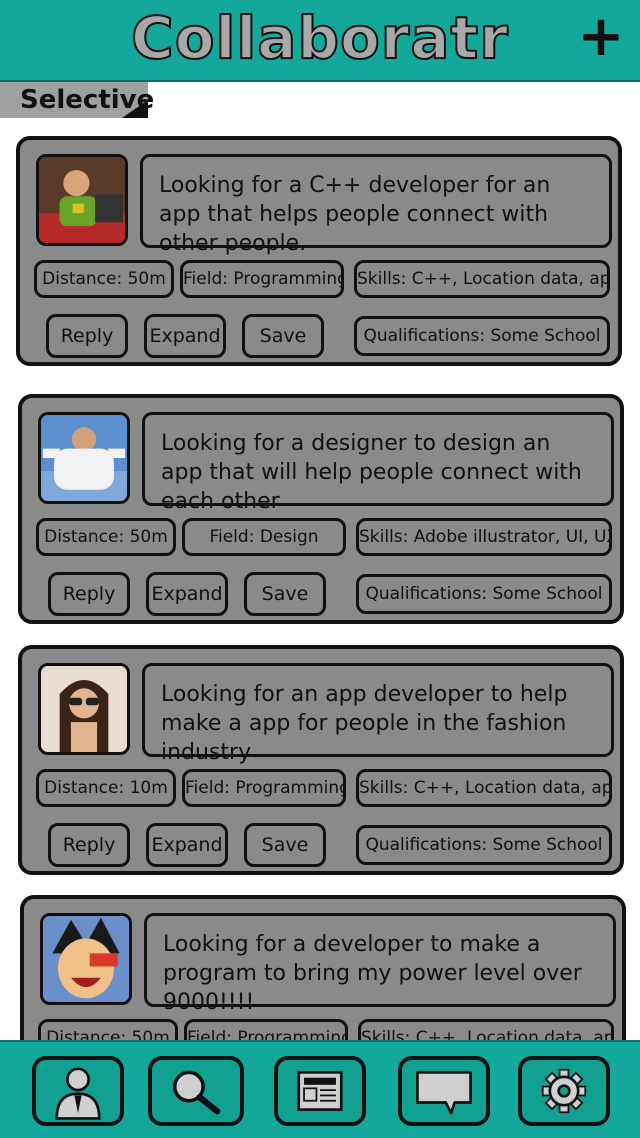  I want to click on nav-feed-button, so click(320, 1091).